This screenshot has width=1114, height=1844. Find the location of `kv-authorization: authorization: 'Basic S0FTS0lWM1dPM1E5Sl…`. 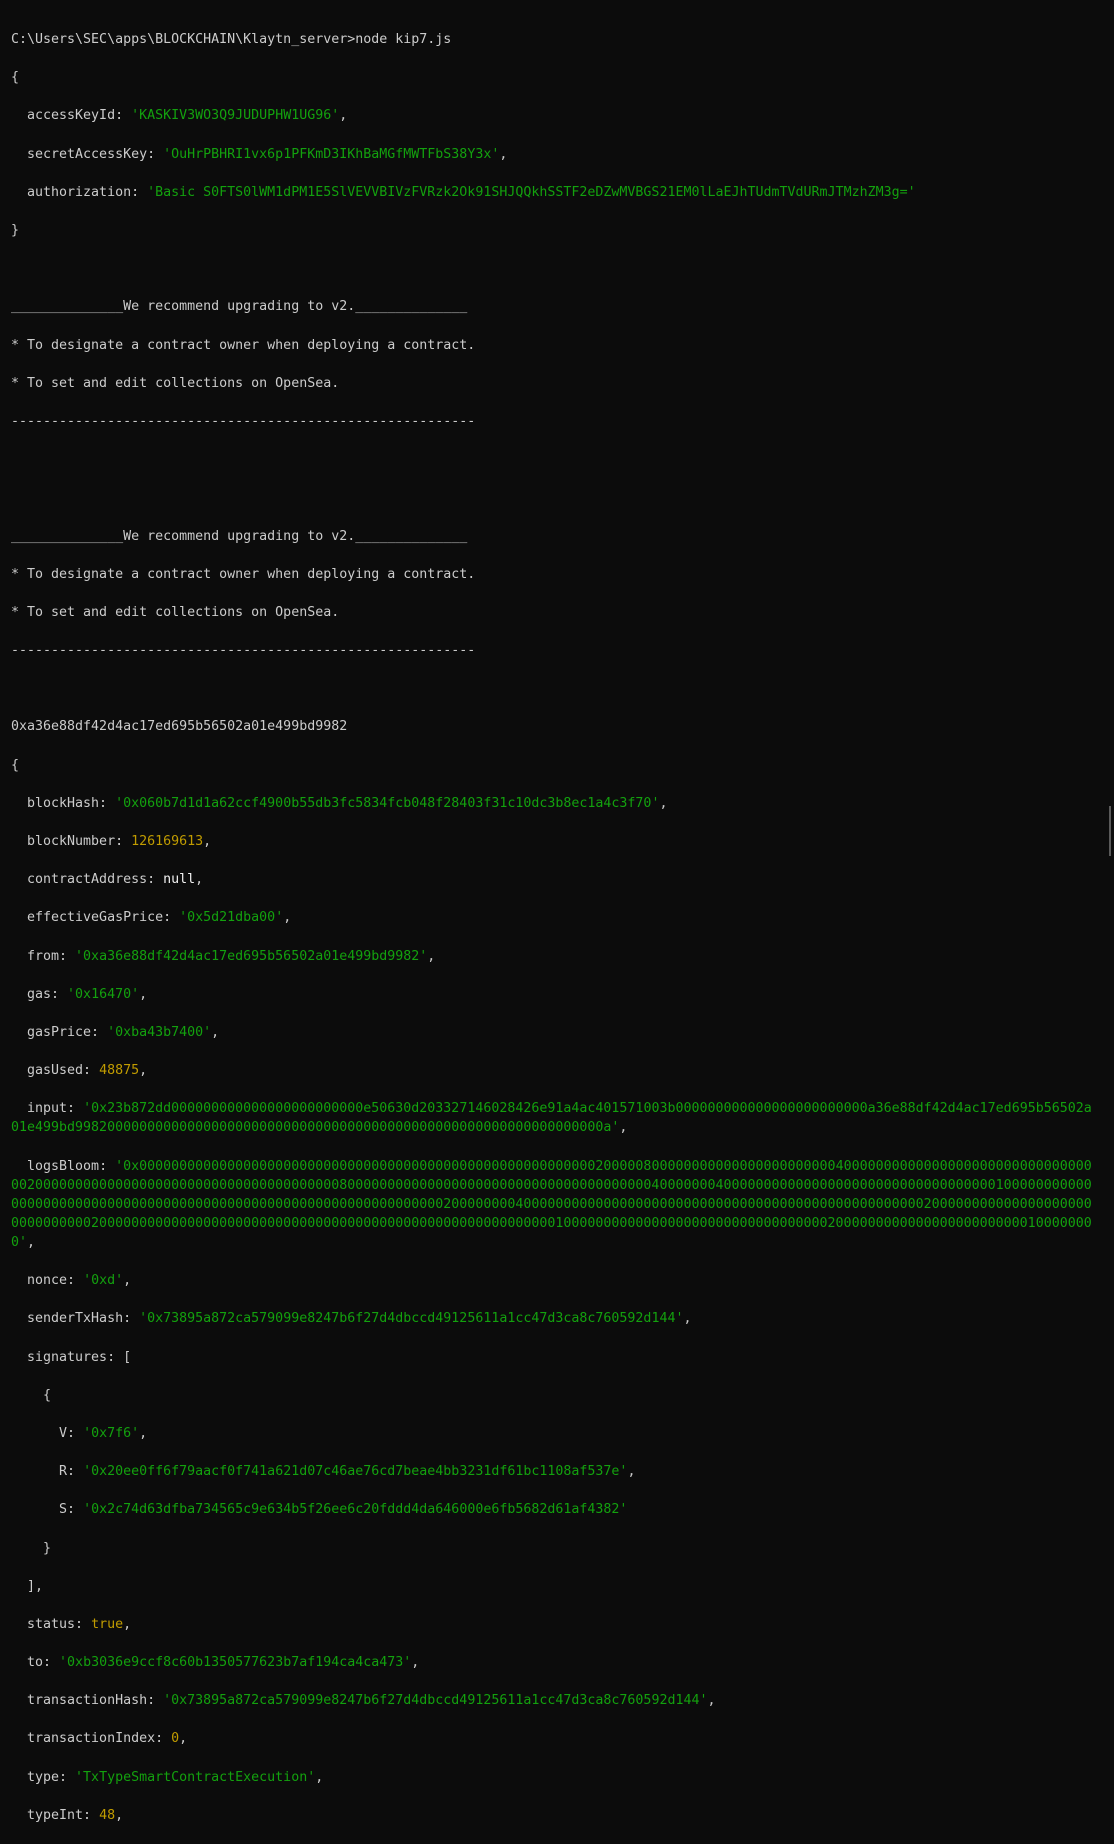

kv-authorization: authorization: 'Basic S0FTS0lWM1dPM1E5Sl… is located at coordinates (463, 192).